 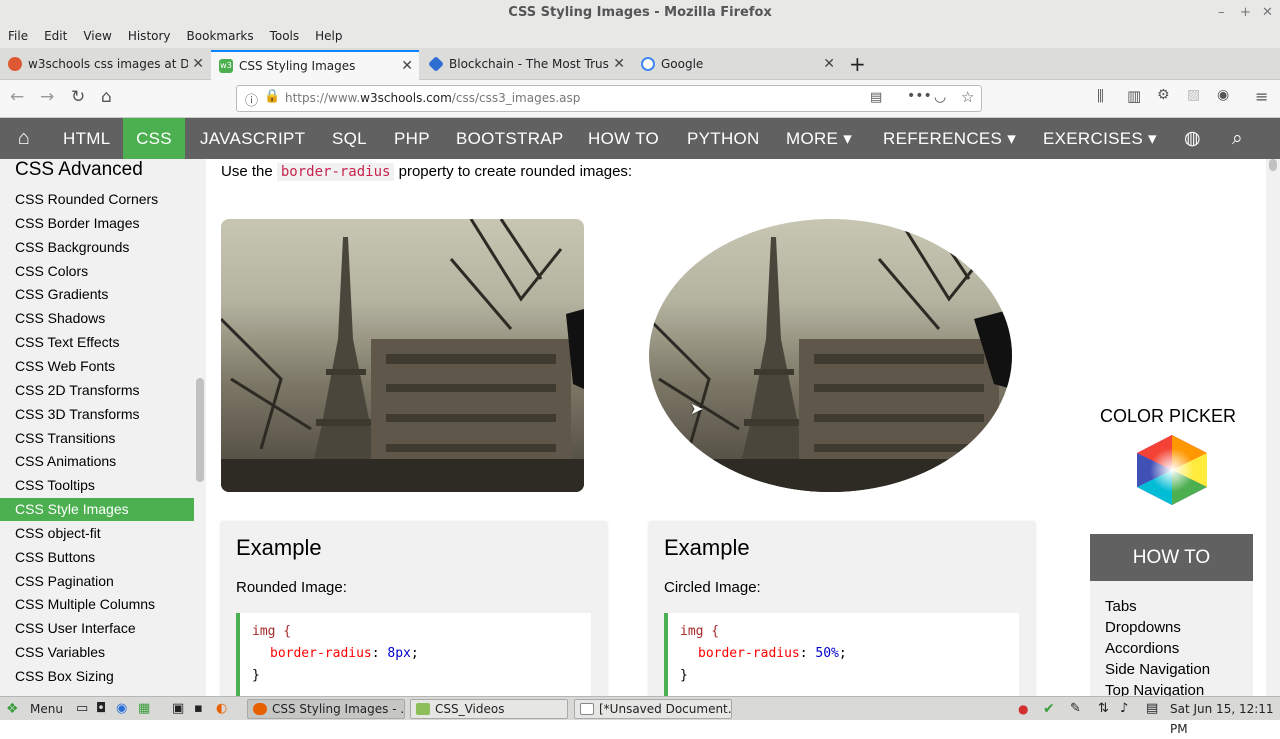 I want to click on record-indicator-icon: ●, so click(x=1023, y=709).